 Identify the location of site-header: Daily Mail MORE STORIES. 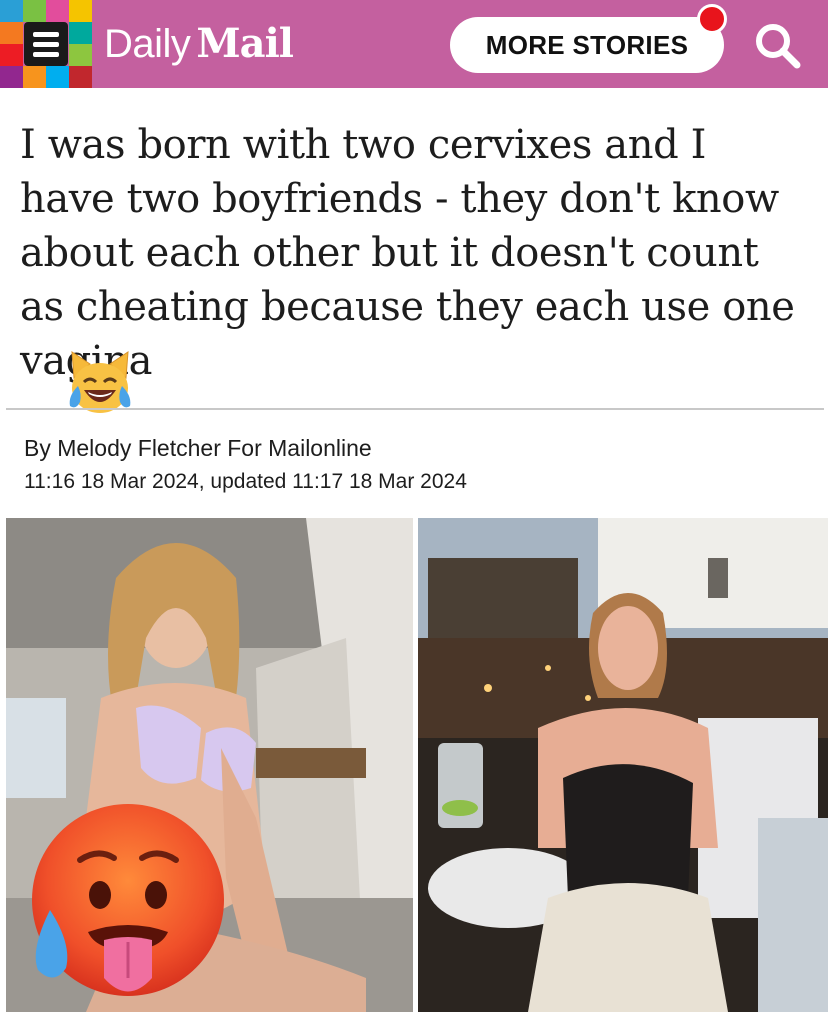
(414, 44).